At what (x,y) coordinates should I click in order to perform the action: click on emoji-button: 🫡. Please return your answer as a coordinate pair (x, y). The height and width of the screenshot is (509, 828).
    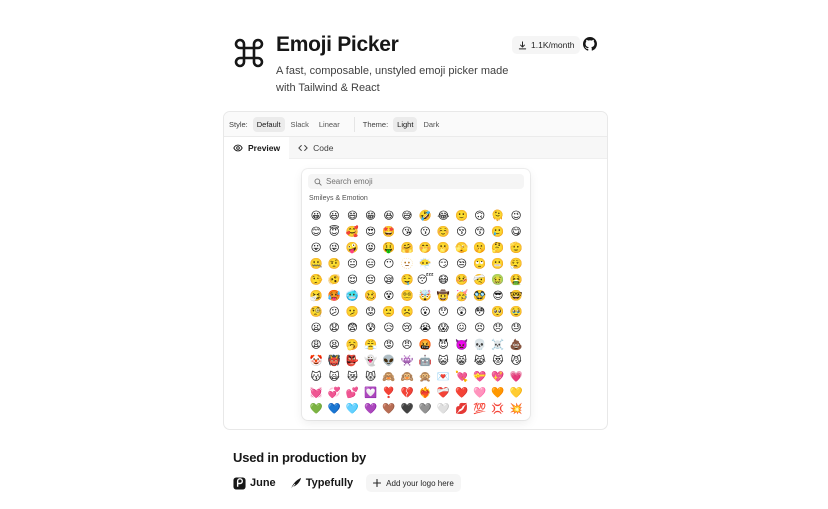
    Looking at the image, I should click on (516, 248).